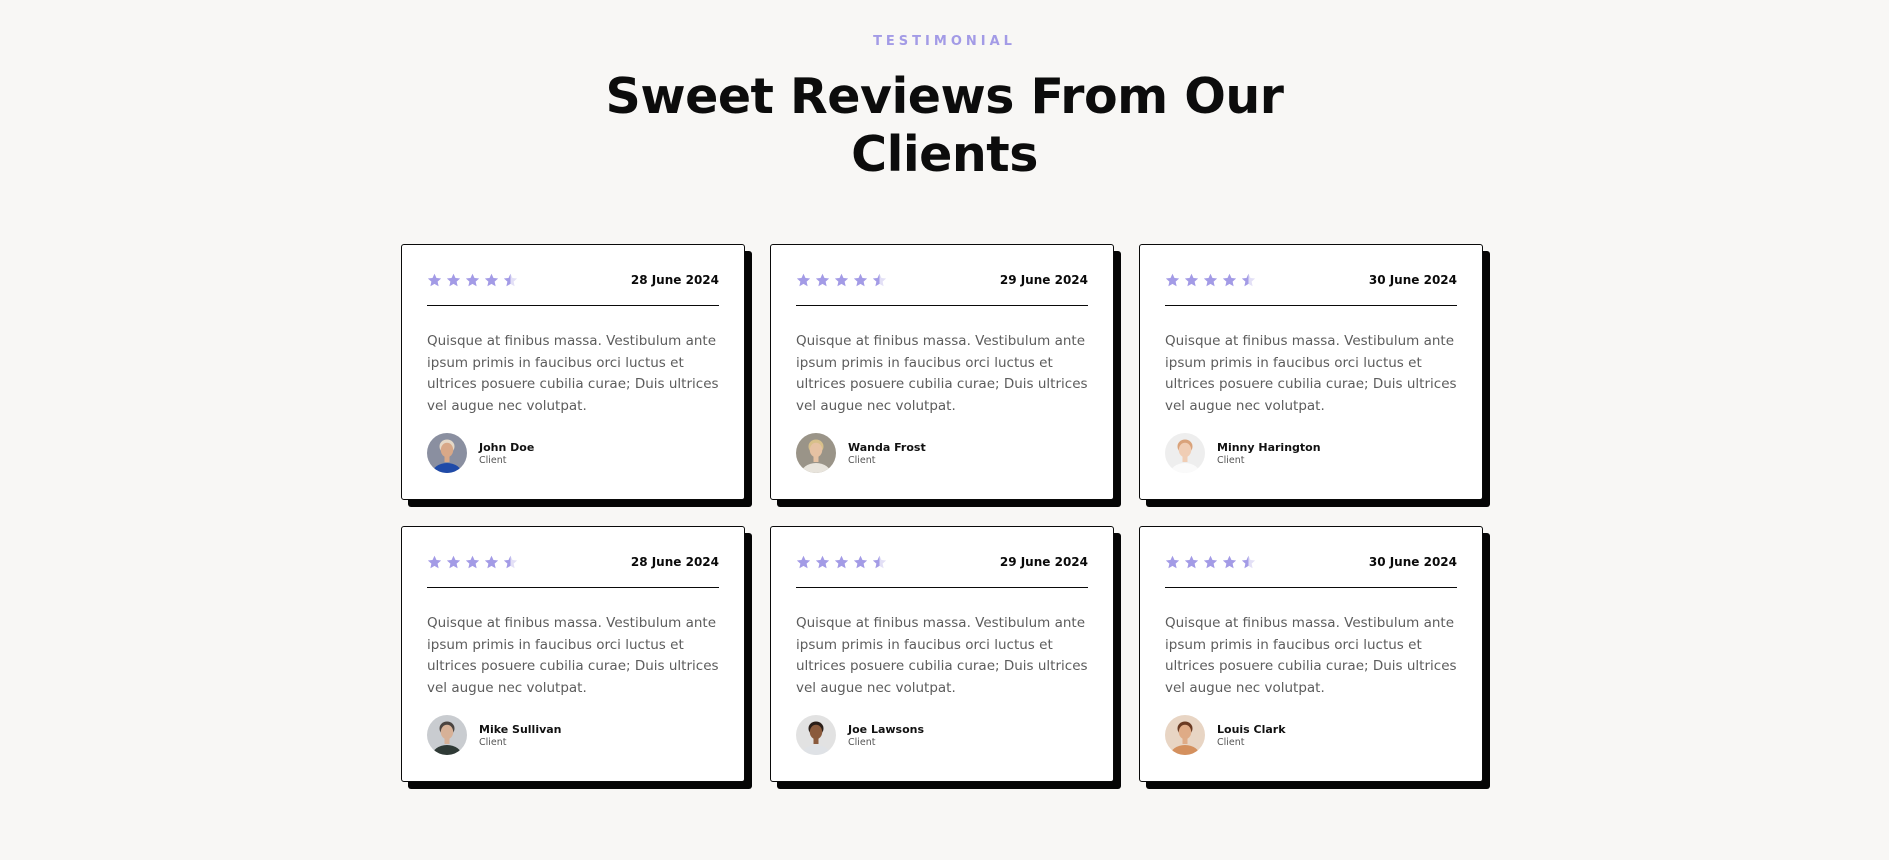 The height and width of the screenshot is (860, 1889). What do you see at coordinates (944, 125) in the screenshot?
I see `section-title: Sweet Reviews From Our Clients` at bounding box center [944, 125].